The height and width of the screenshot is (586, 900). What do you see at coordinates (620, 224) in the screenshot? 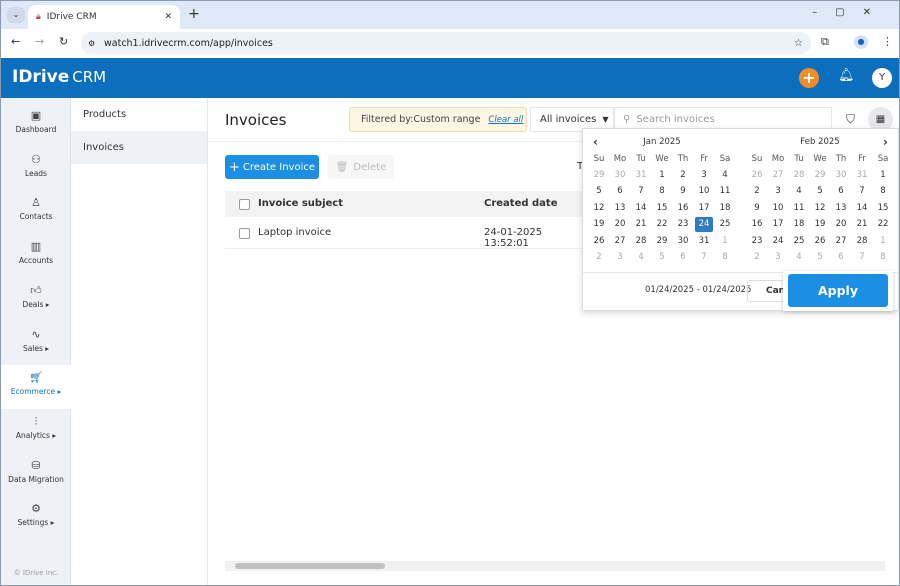
I see `calendar-day: 20` at bounding box center [620, 224].